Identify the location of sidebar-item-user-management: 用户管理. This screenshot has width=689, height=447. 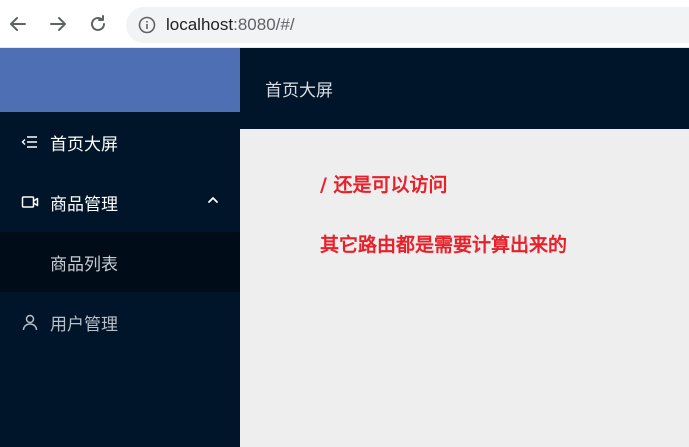
(120, 322).